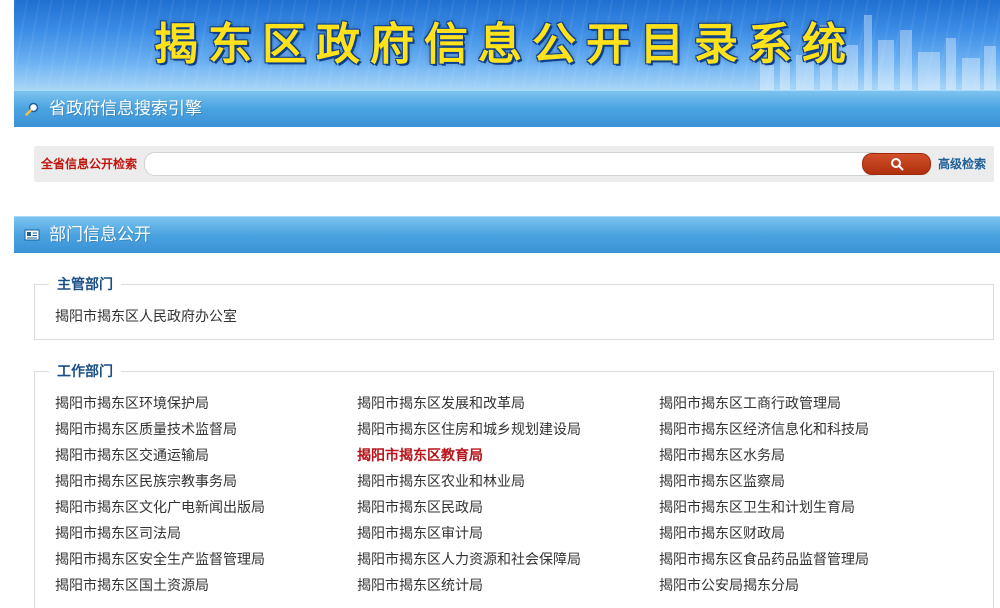 The height and width of the screenshot is (608, 1000). What do you see at coordinates (132, 404) in the screenshot?
I see `dept-link: 揭阳市揭东区环境保护局` at bounding box center [132, 404].